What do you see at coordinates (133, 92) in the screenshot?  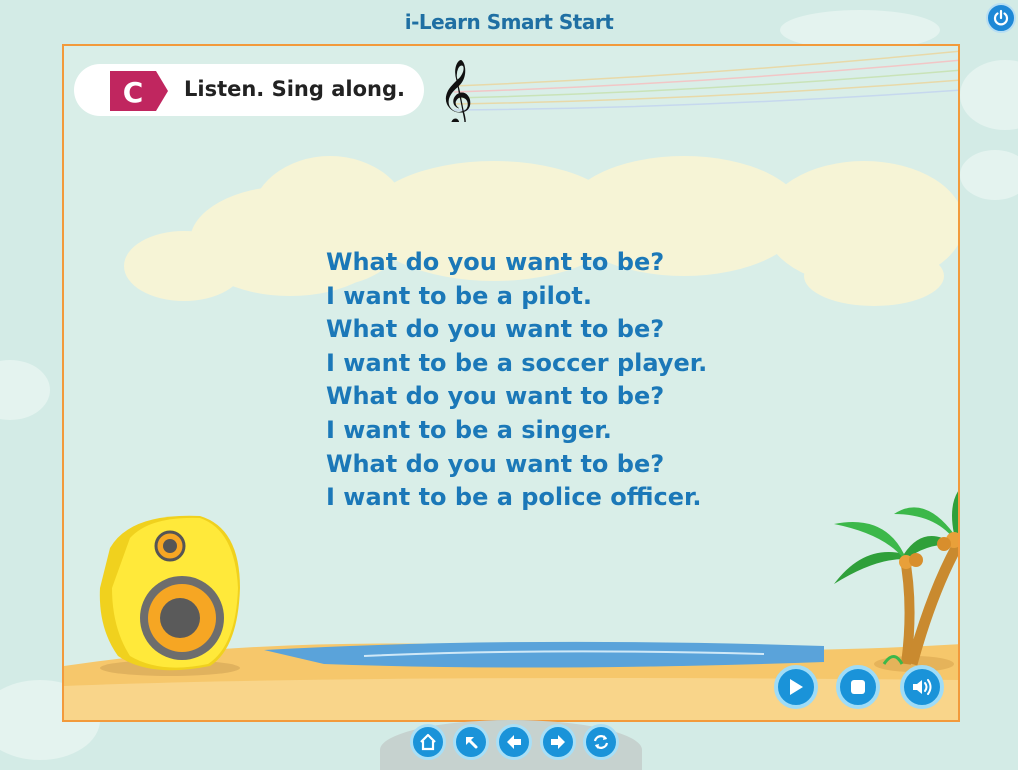 I see `badge-letter: C` at bounding box center [133, 92].